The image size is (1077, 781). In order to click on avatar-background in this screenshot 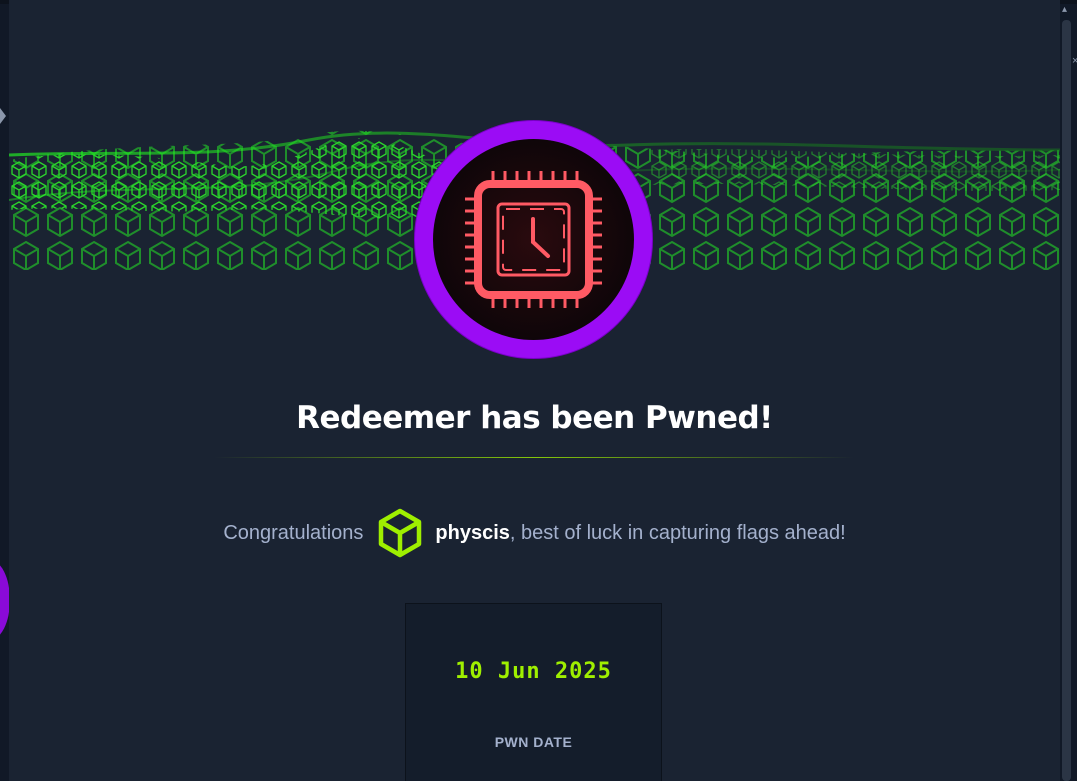, I will do `click(533, 239)`.